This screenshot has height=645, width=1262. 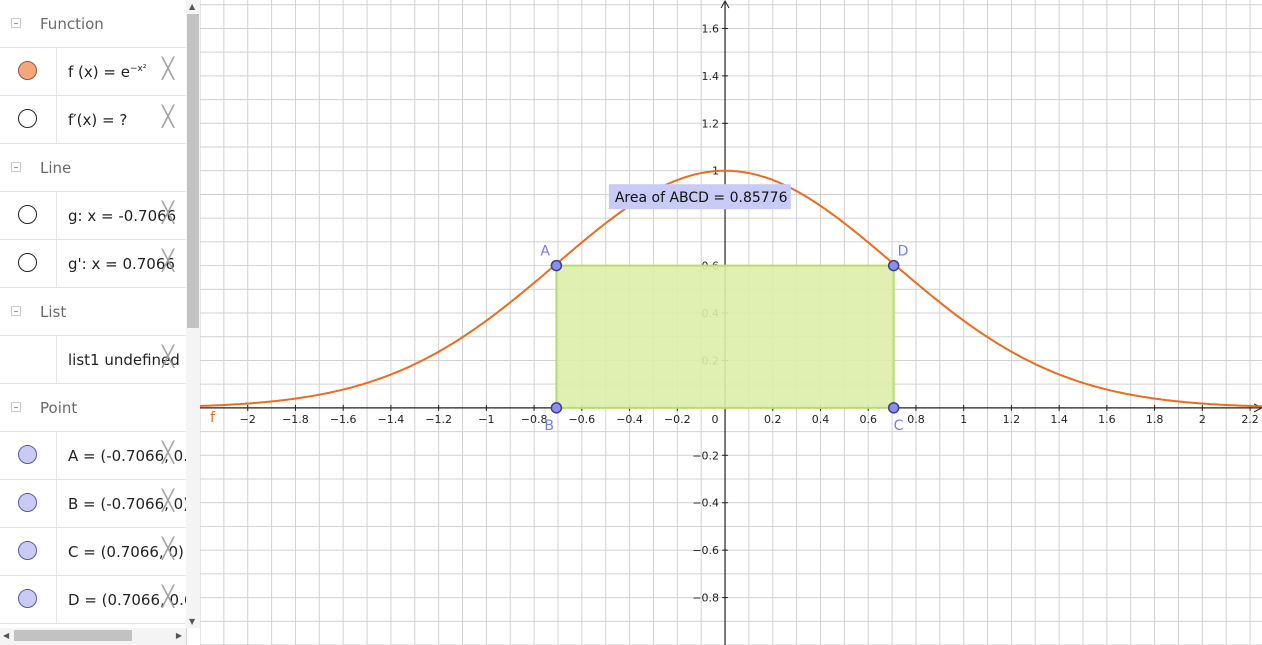 What do you see at coordinates (705, 503) in the screenshot?
I see `y-tick-label: −0.4` at bounding box center [705, 503].